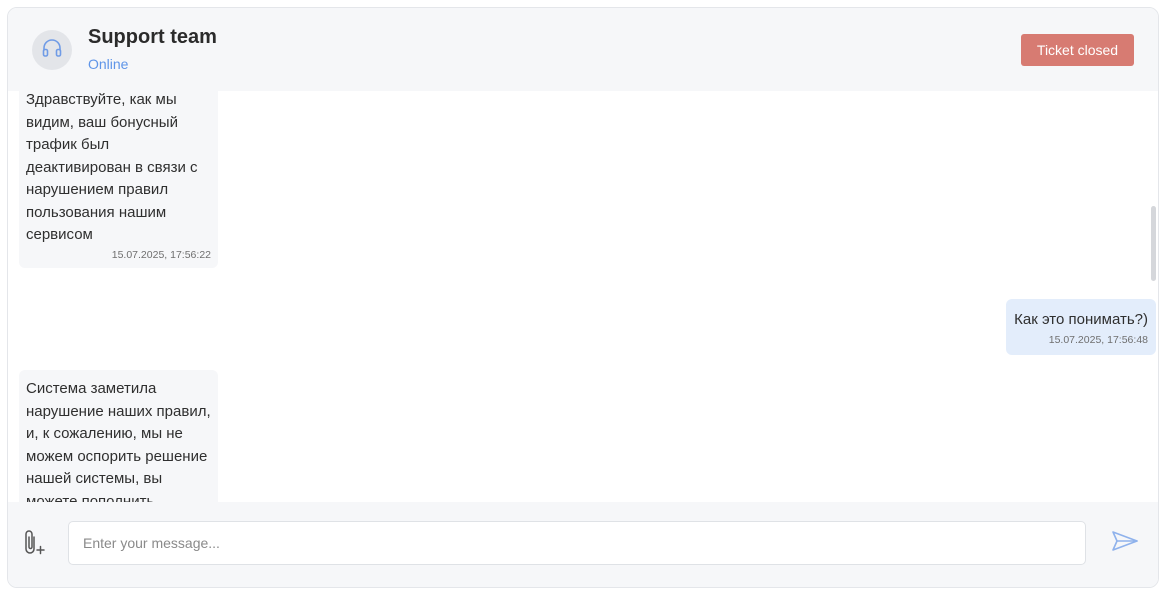  What do you see at coordinates (577, 543) in the screenshot?
I see `message-input` at bounding box center [577, 543].